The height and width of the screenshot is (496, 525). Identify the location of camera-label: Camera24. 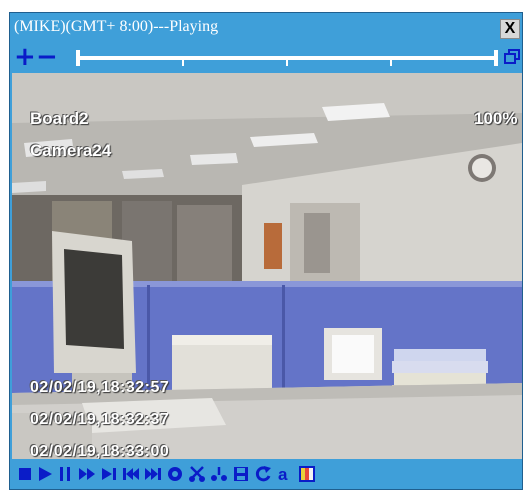
(71, 150).